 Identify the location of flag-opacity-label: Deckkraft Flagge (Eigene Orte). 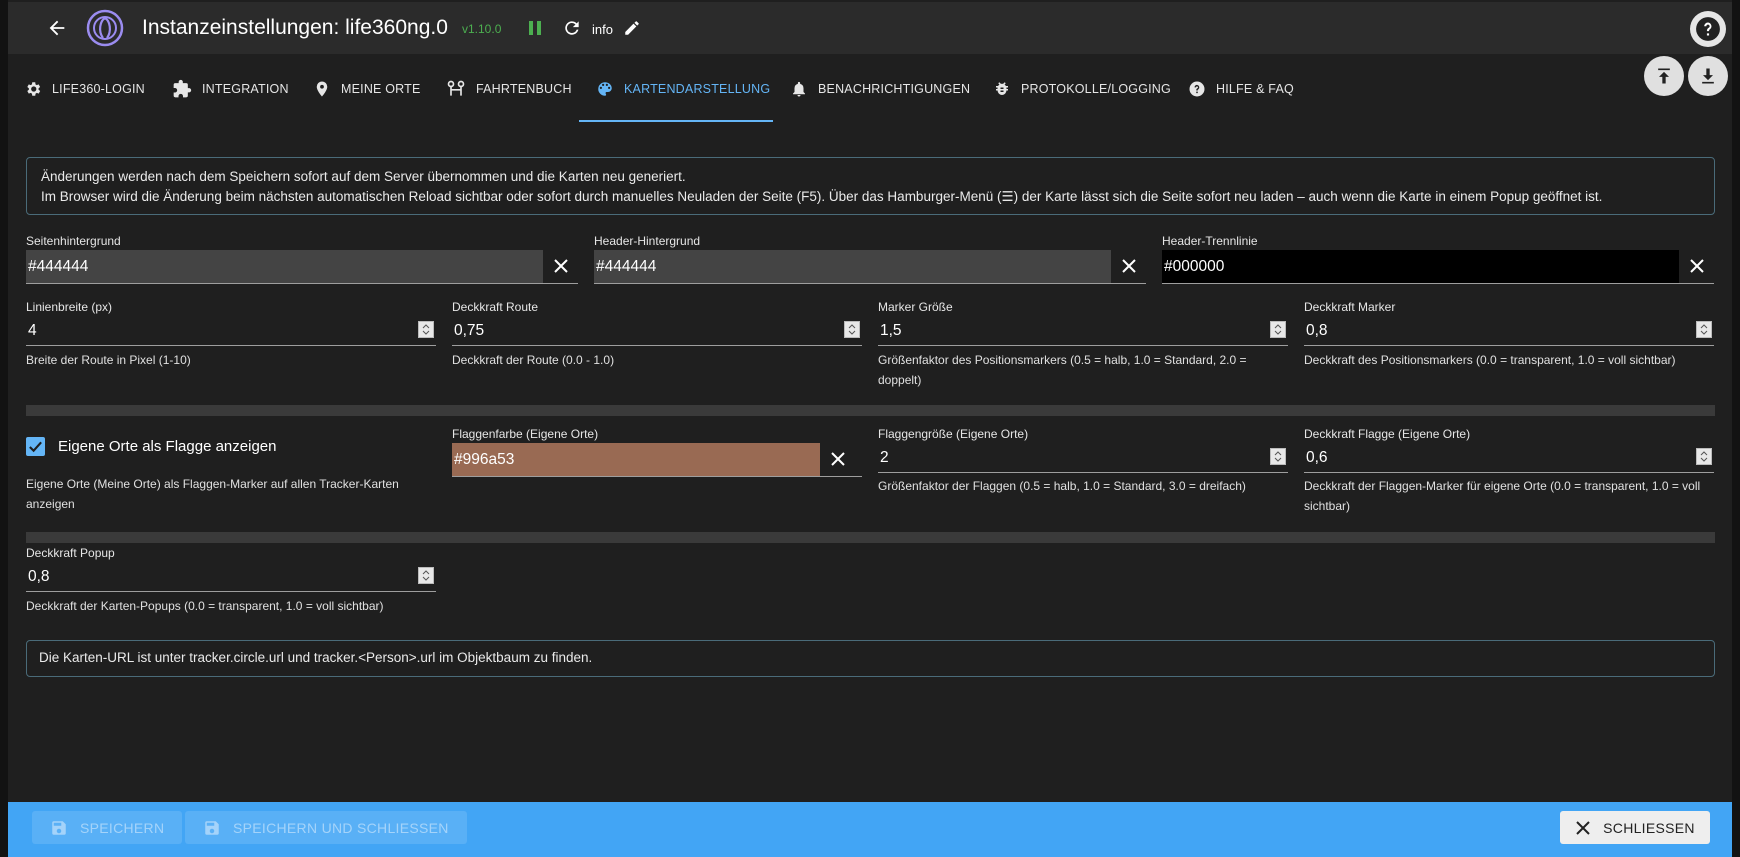
(1387, 434).